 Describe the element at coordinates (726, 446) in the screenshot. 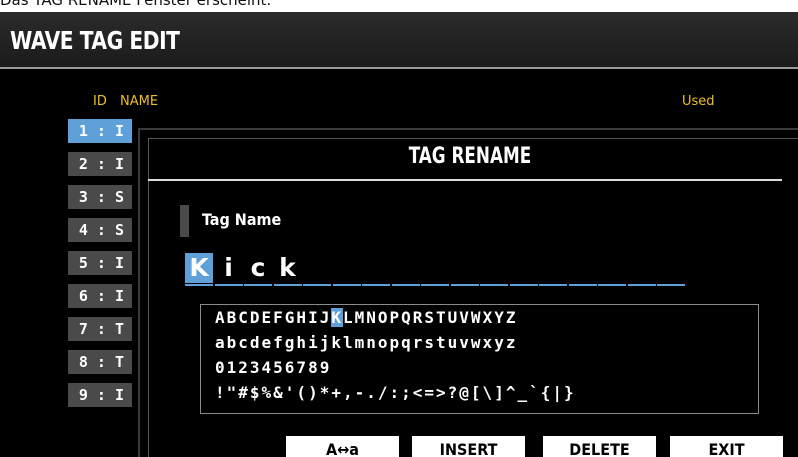

I see `exit-button: EXIT` at that location.